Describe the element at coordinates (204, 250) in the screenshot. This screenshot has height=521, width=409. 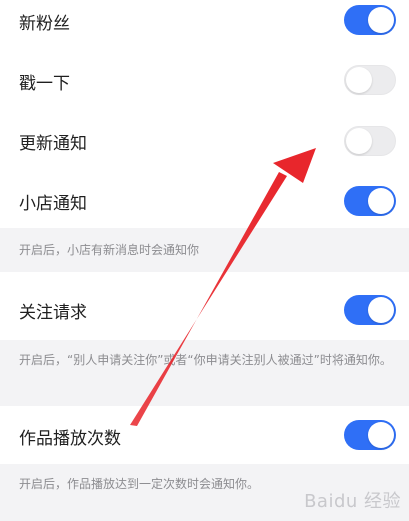
I see `description-shop: 开启后，小店有新消息时会通知你` at that location.